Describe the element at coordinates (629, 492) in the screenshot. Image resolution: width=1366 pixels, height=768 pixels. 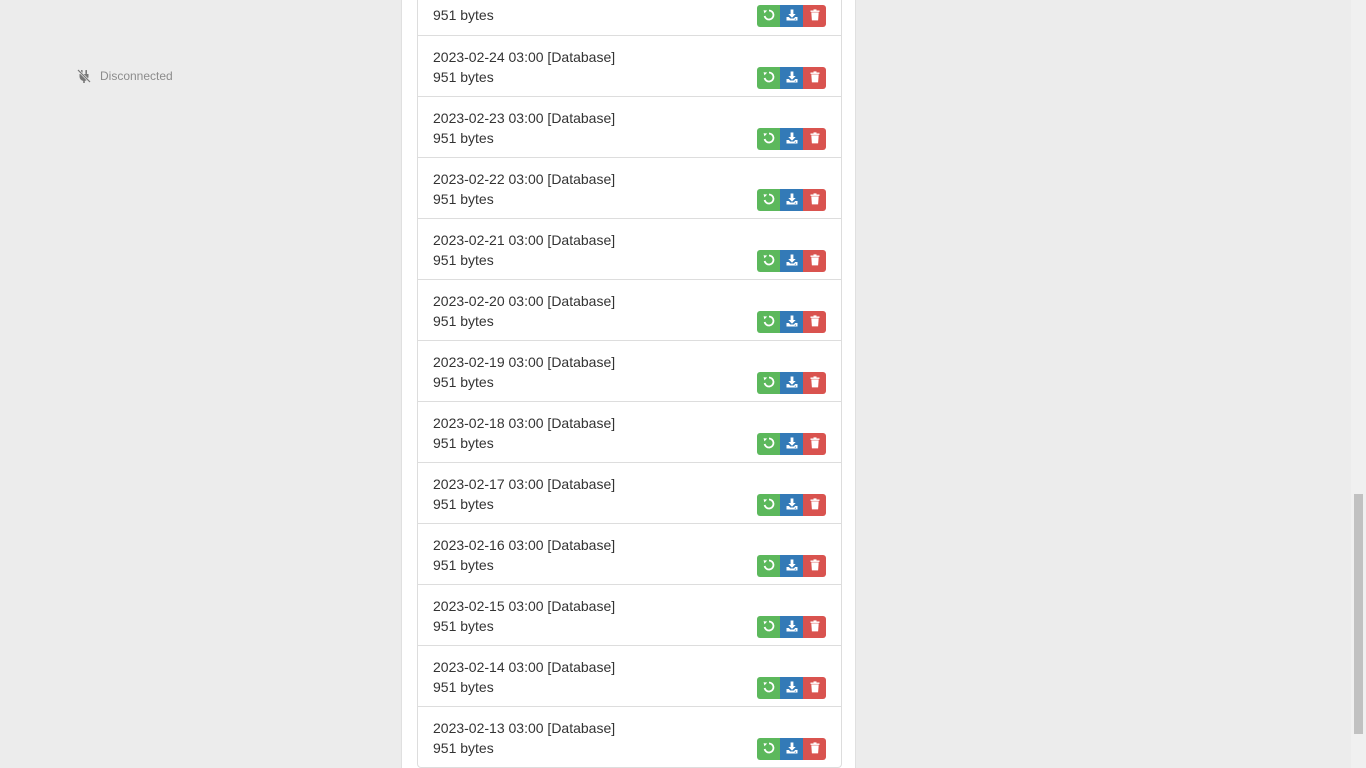
I see `backup-item: 2023-02-17 03:00 [Database] 951 bytes` at that location.